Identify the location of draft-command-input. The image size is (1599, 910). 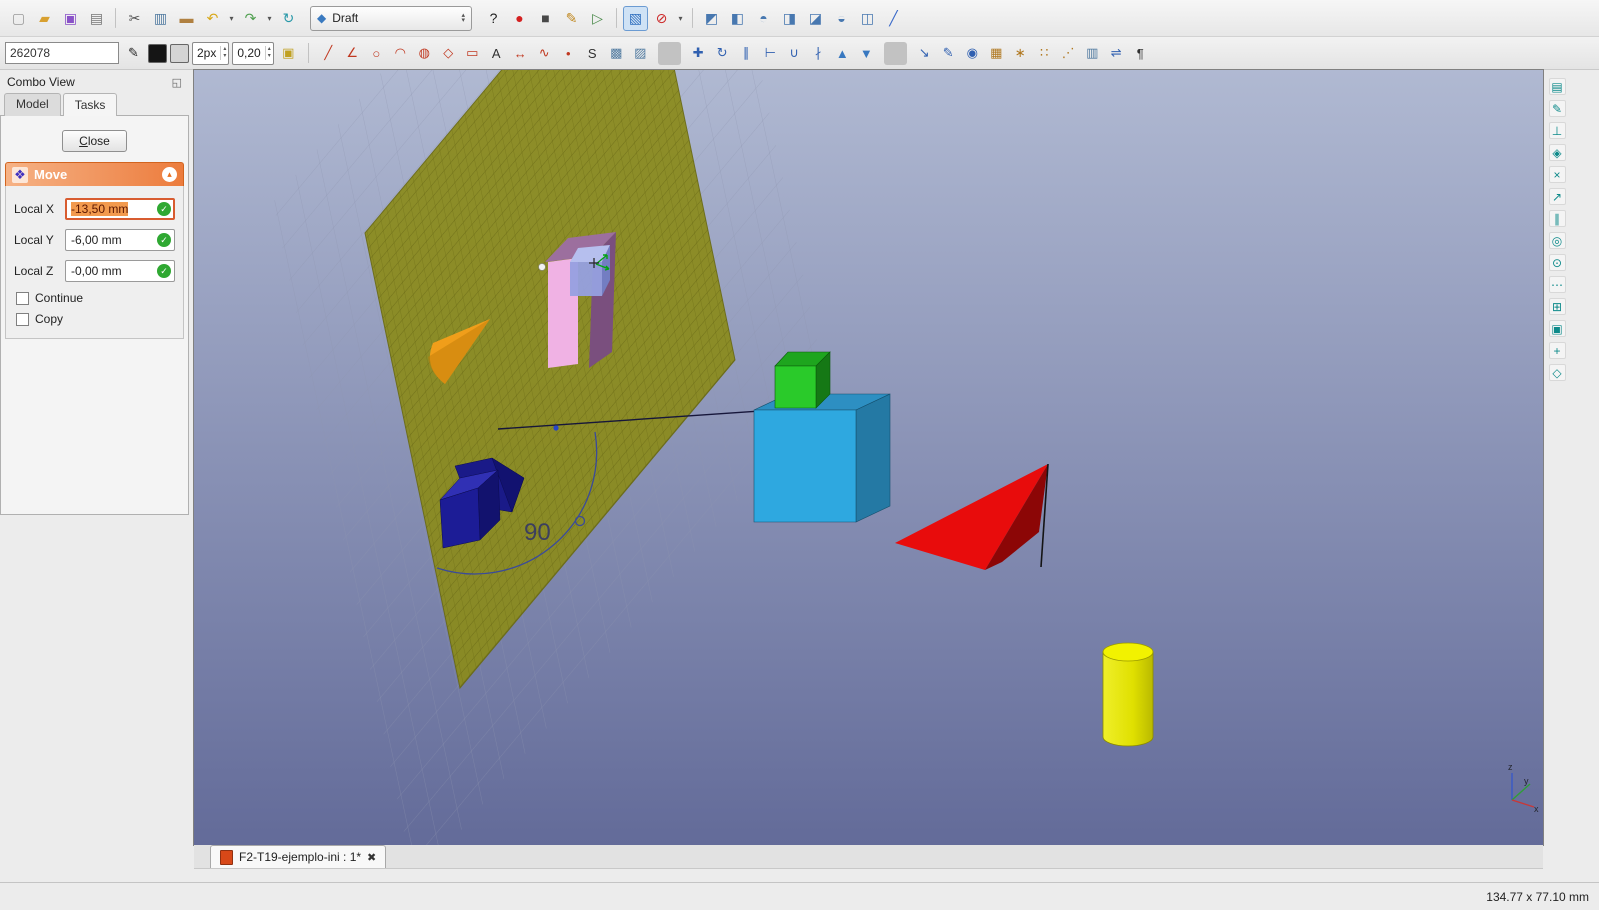
(62, 53).